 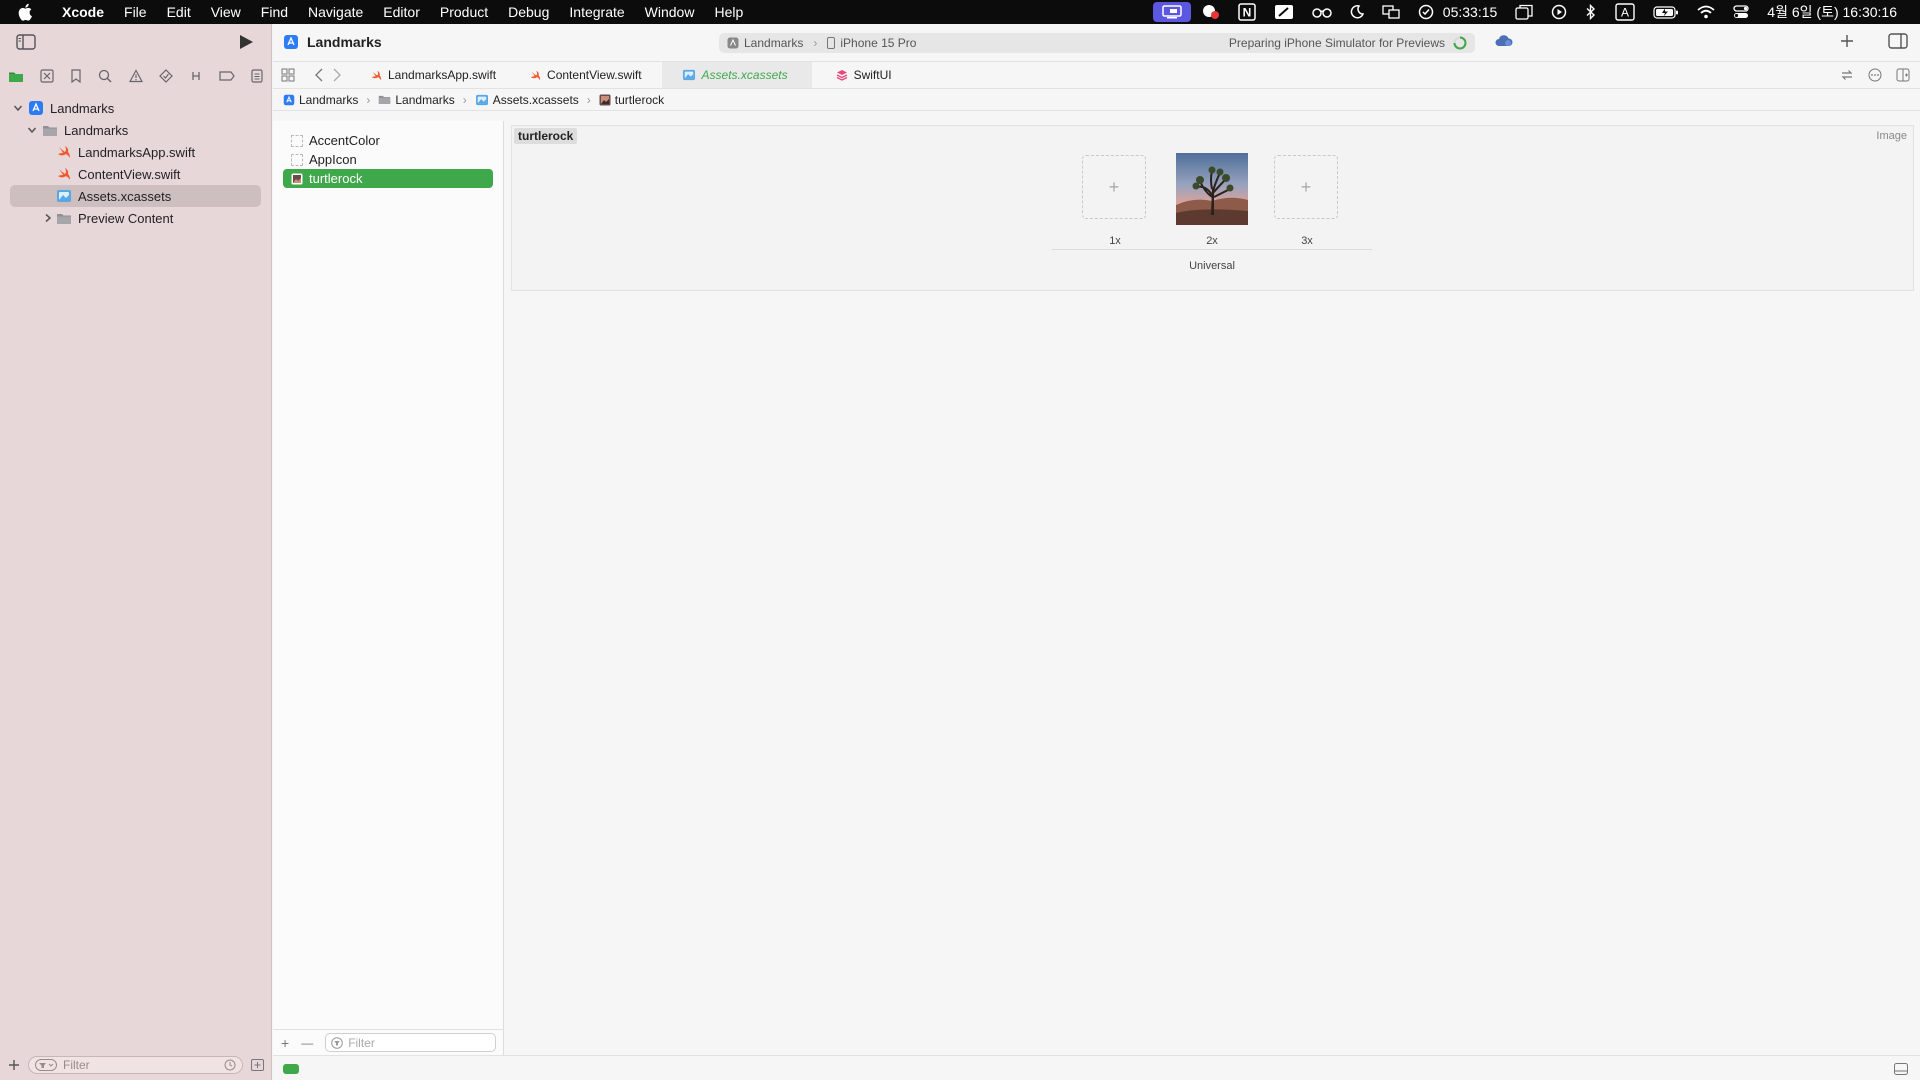 I want to click on menu-product: Product, so click(x=464, y=12).